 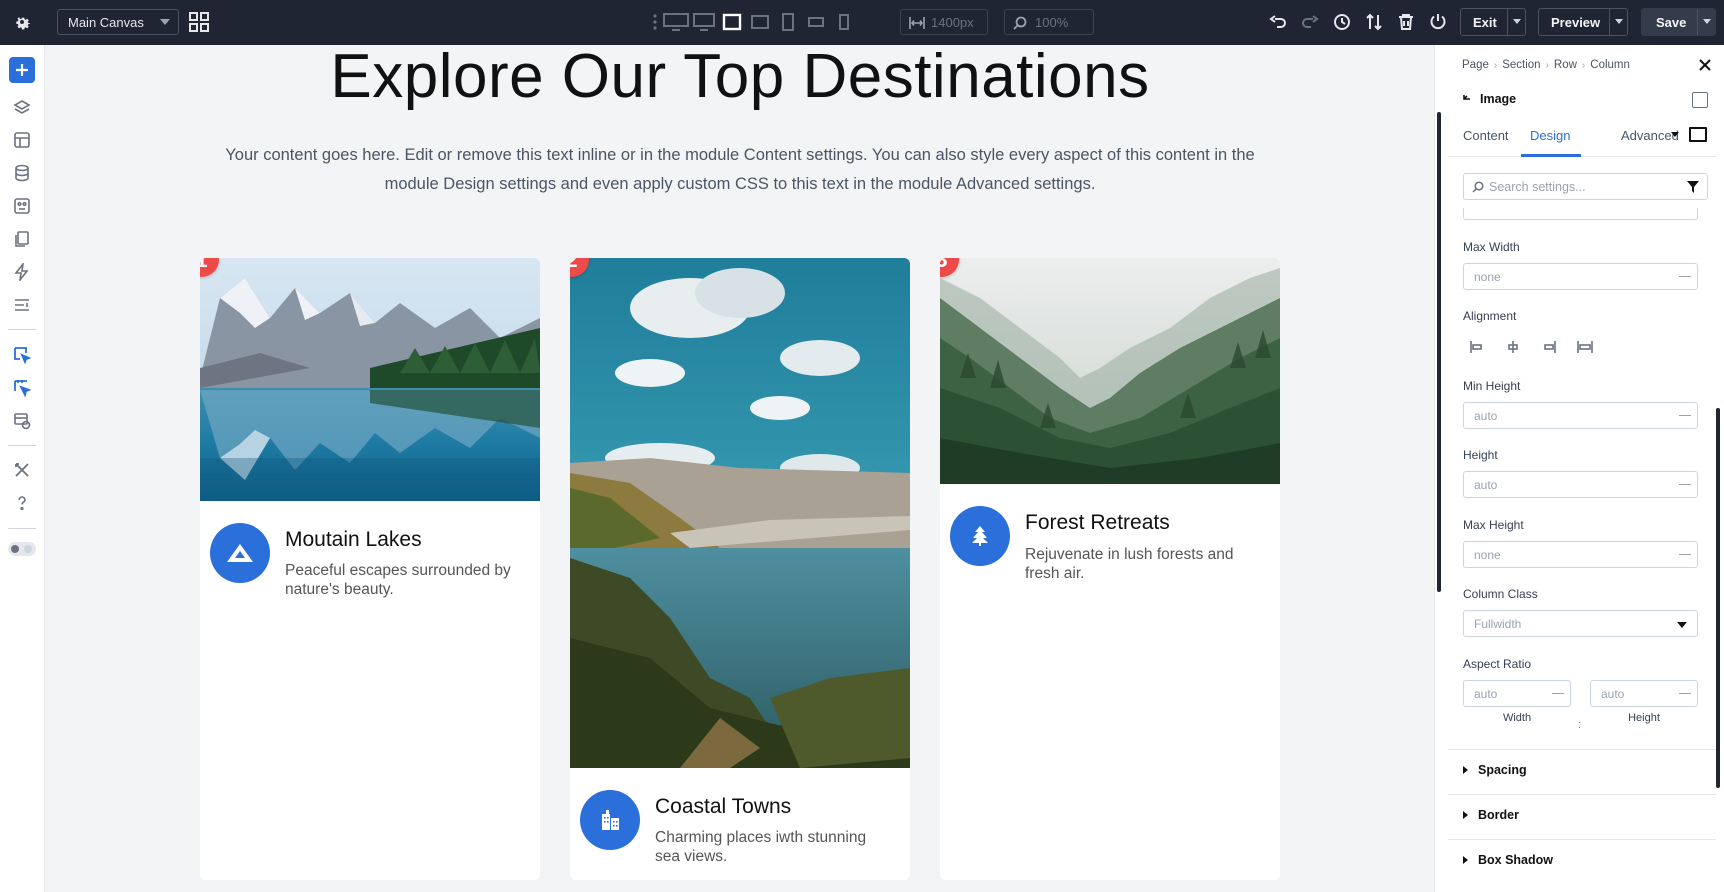 I want to click on pages-icon, so click(x=22, y=239).